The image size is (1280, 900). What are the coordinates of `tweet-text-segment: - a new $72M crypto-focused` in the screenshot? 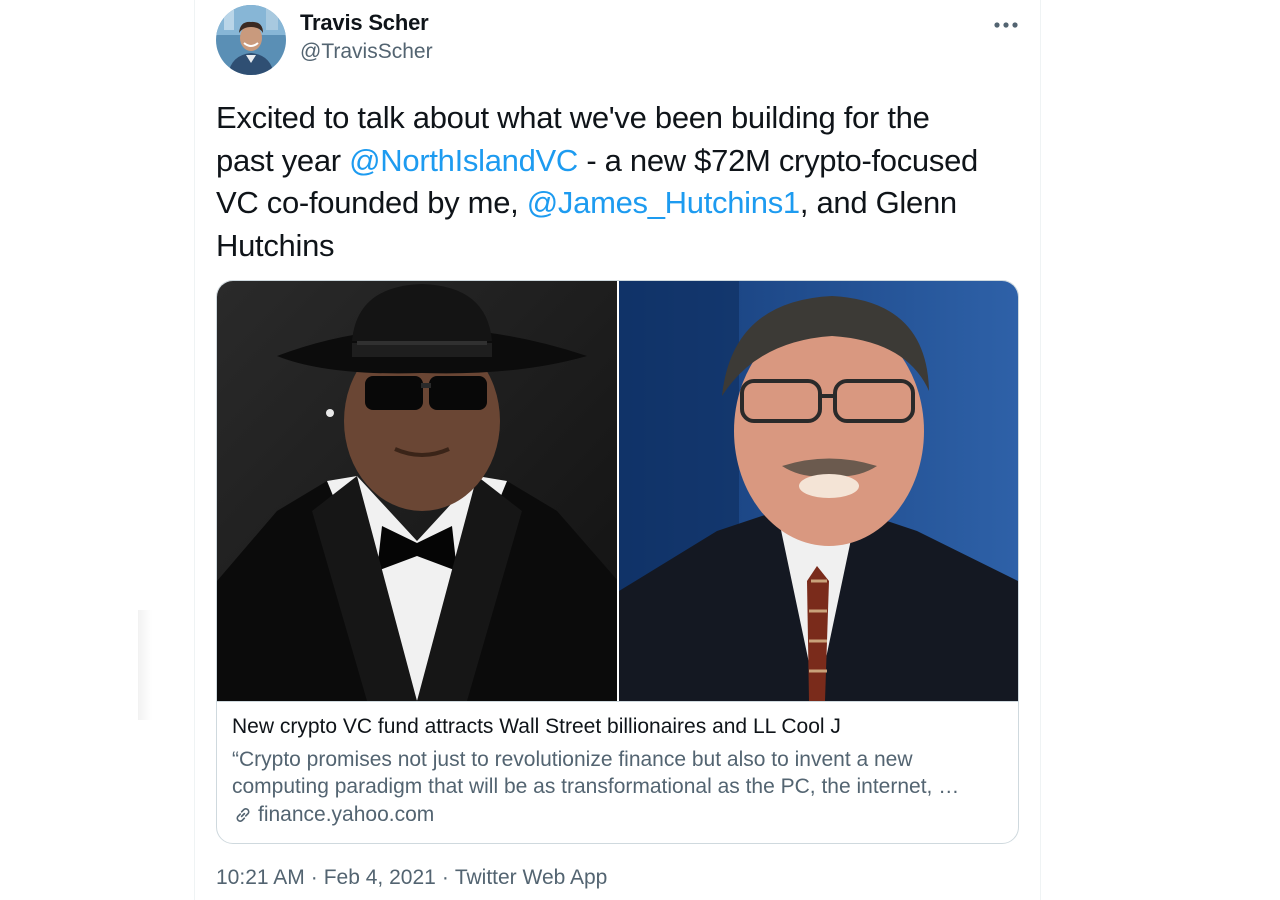 It's located at (778, 160).